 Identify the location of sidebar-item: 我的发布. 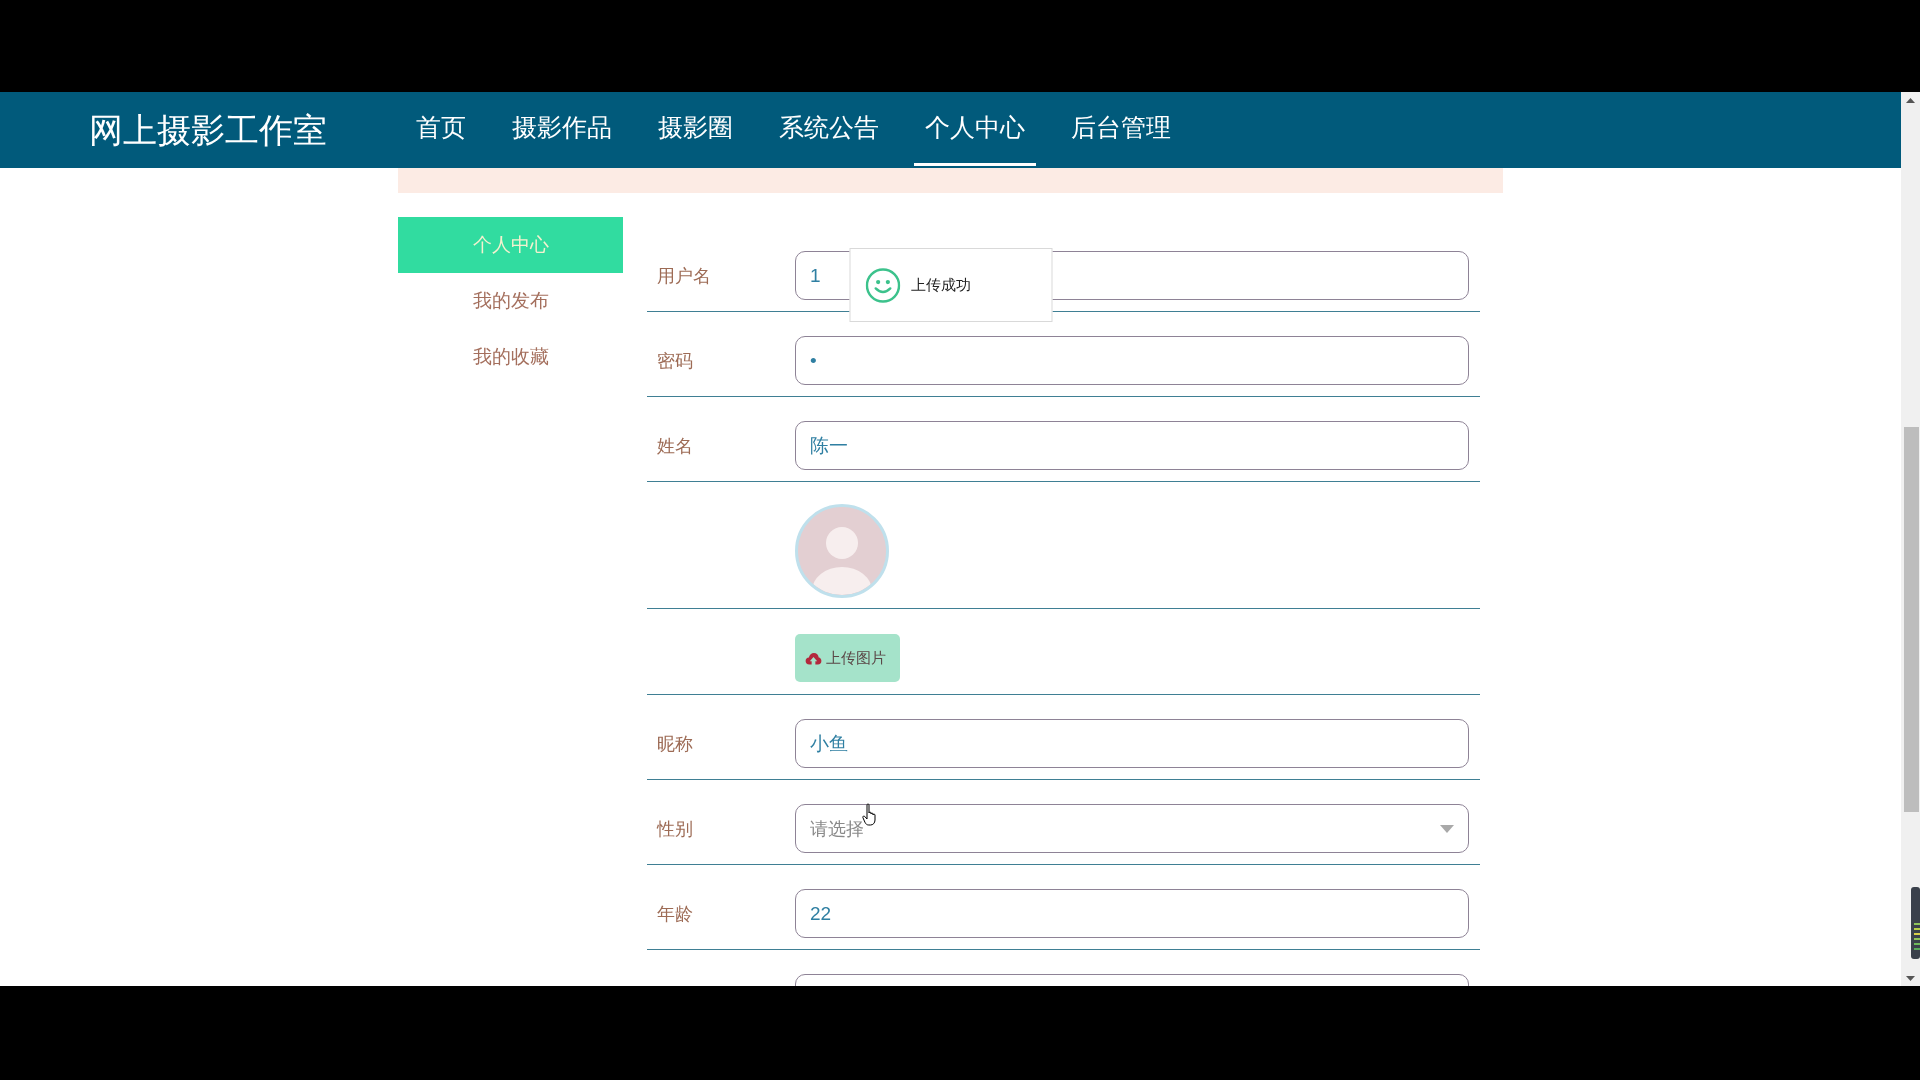
(510, 301).